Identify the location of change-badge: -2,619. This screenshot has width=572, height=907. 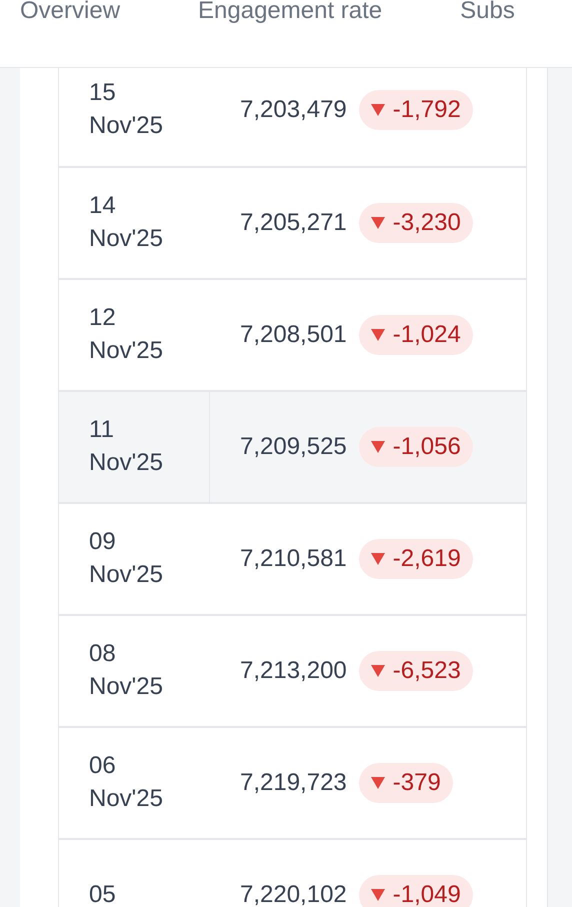
(415, 559).